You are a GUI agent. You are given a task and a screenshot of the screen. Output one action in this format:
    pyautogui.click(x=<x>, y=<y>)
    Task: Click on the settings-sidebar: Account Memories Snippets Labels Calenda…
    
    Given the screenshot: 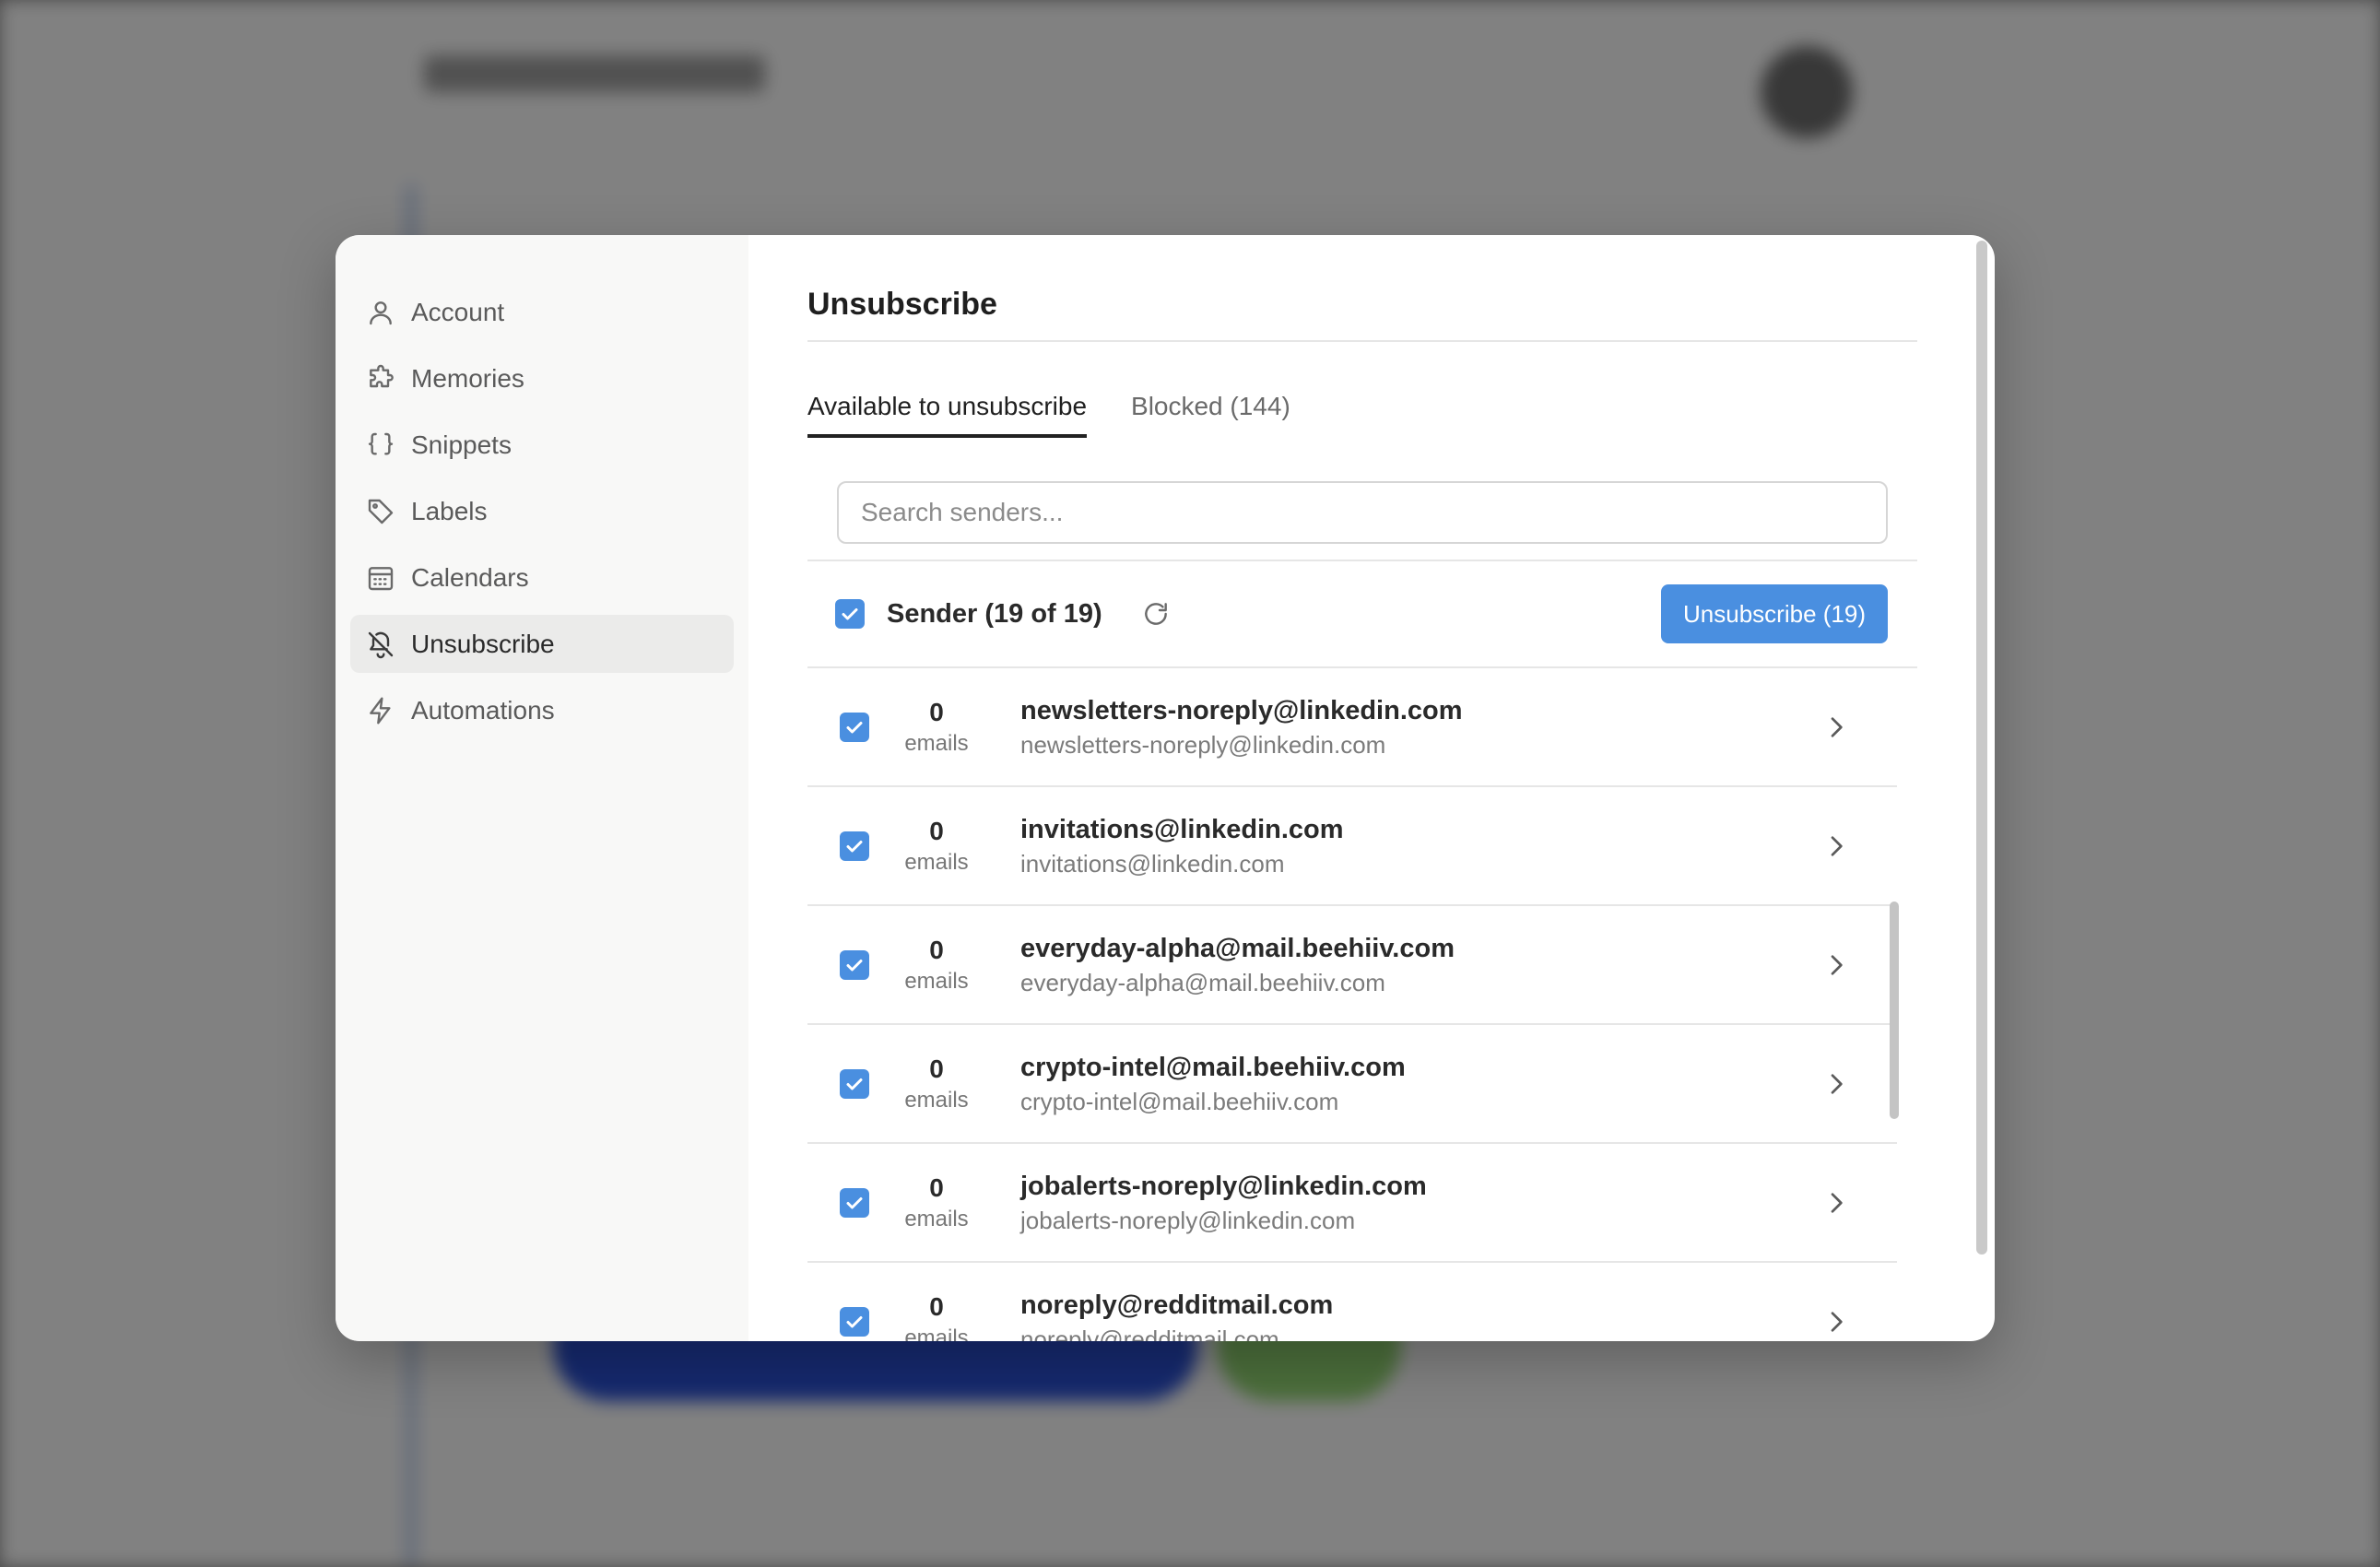 What is the action you would take?
    pyautogui.click(x=542, y=788)
    